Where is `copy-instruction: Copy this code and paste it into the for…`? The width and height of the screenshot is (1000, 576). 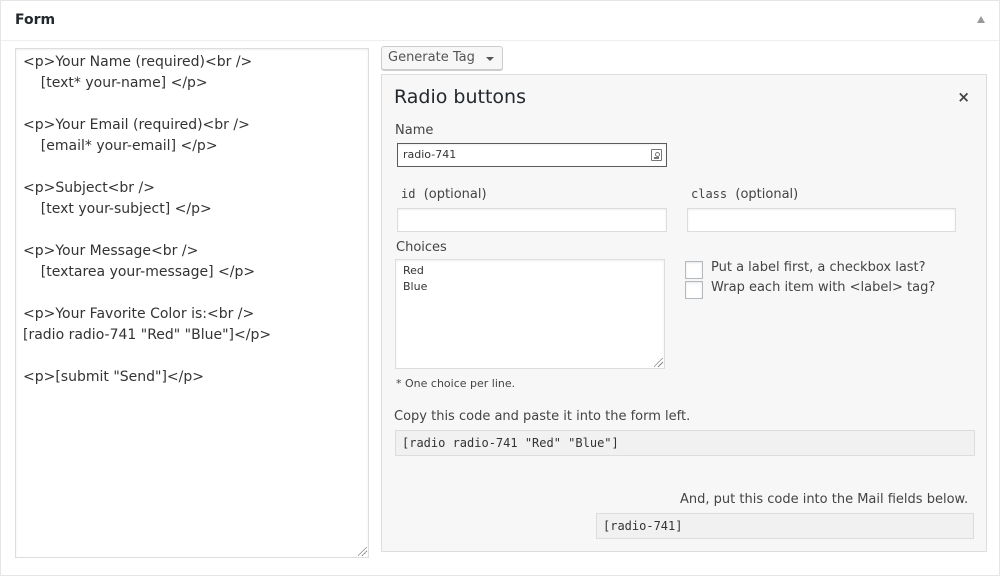
copy-instruction: Copy this code and paste it into the for… is located at coordinates (542, 416).